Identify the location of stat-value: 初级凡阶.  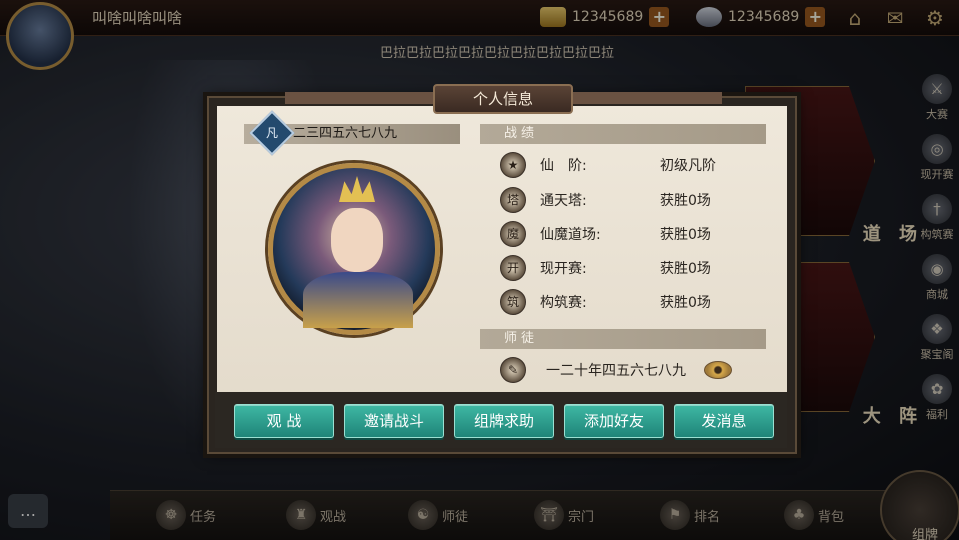
(688, 166).